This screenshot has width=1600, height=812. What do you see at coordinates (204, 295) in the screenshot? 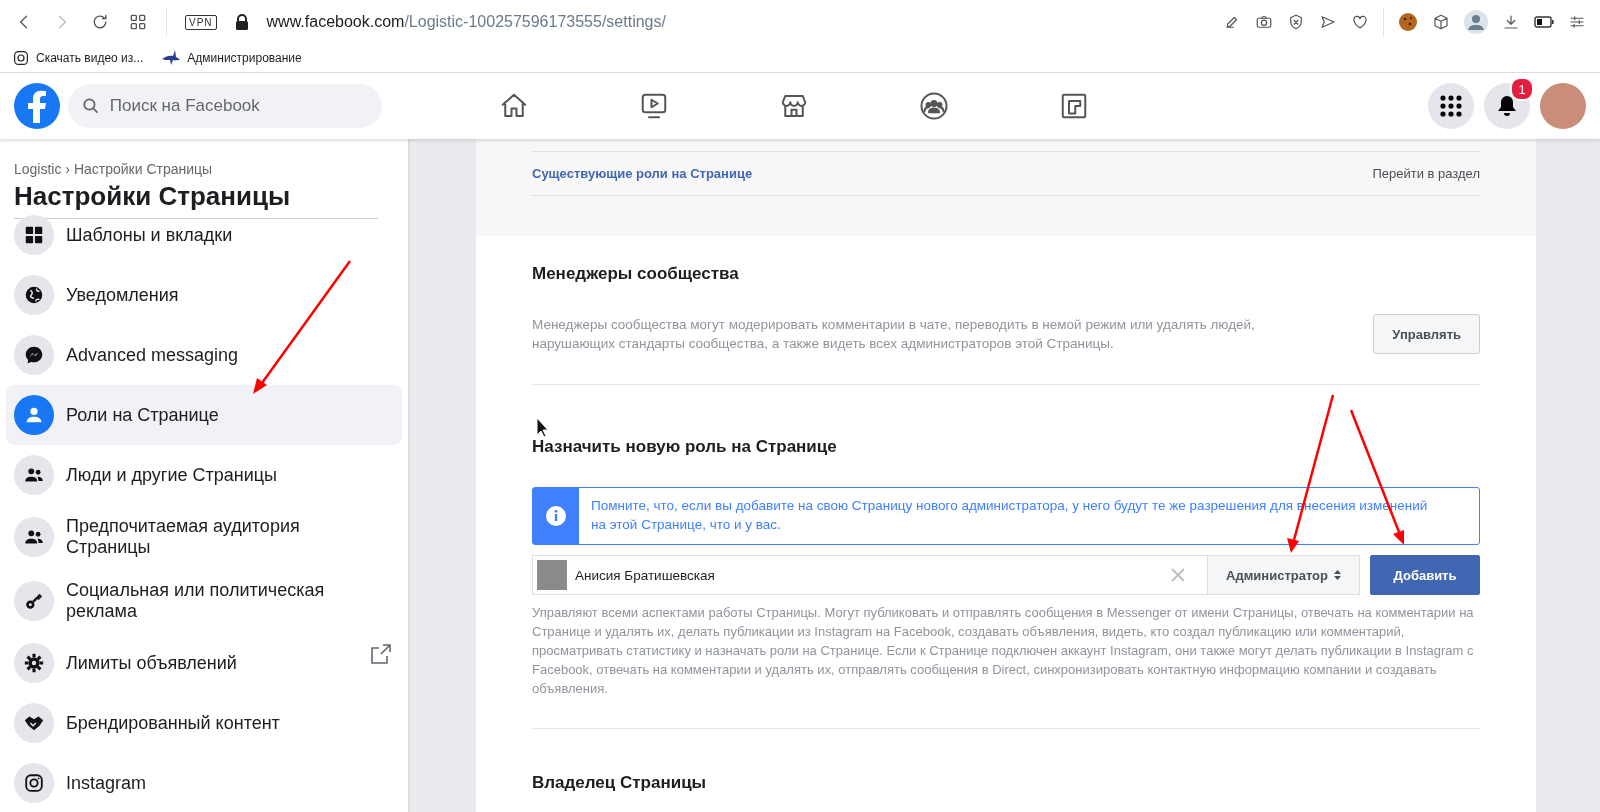
I see `sidebar-item: Уведомления` at bounding box center [204, 295].